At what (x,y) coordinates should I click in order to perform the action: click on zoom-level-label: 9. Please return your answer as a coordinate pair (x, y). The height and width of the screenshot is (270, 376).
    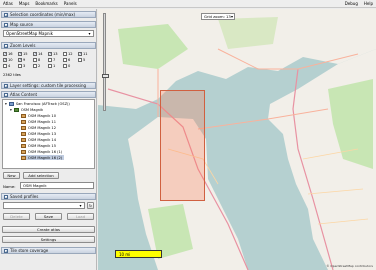
    Looking at the image, I should click on (24, 59).